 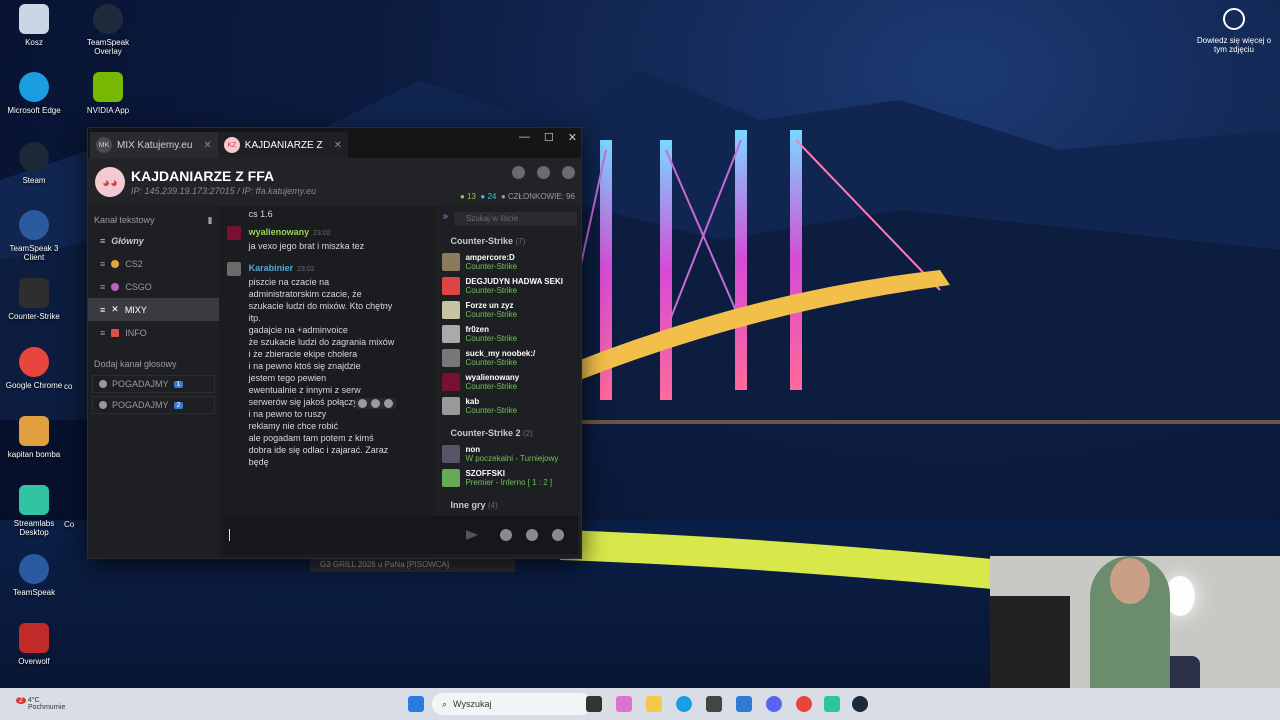 I want to click on send-icon, so click(x=472, y=535).